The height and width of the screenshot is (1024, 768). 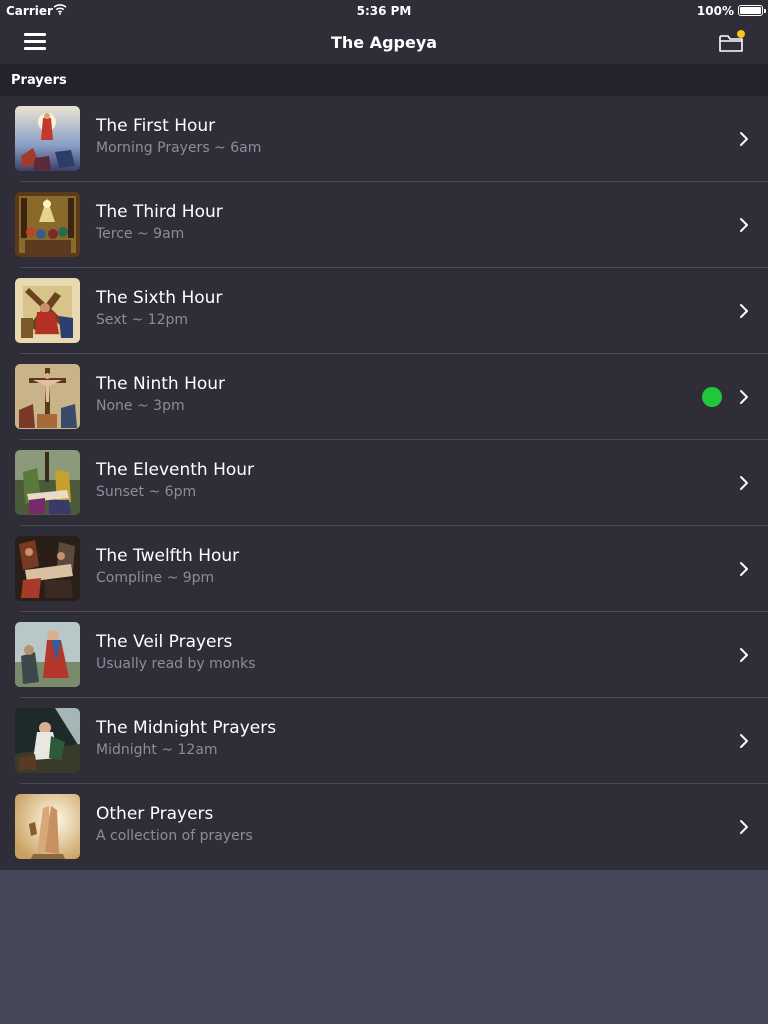 I want to click on page-title: The Agpeya, so click(x=384, y=42).